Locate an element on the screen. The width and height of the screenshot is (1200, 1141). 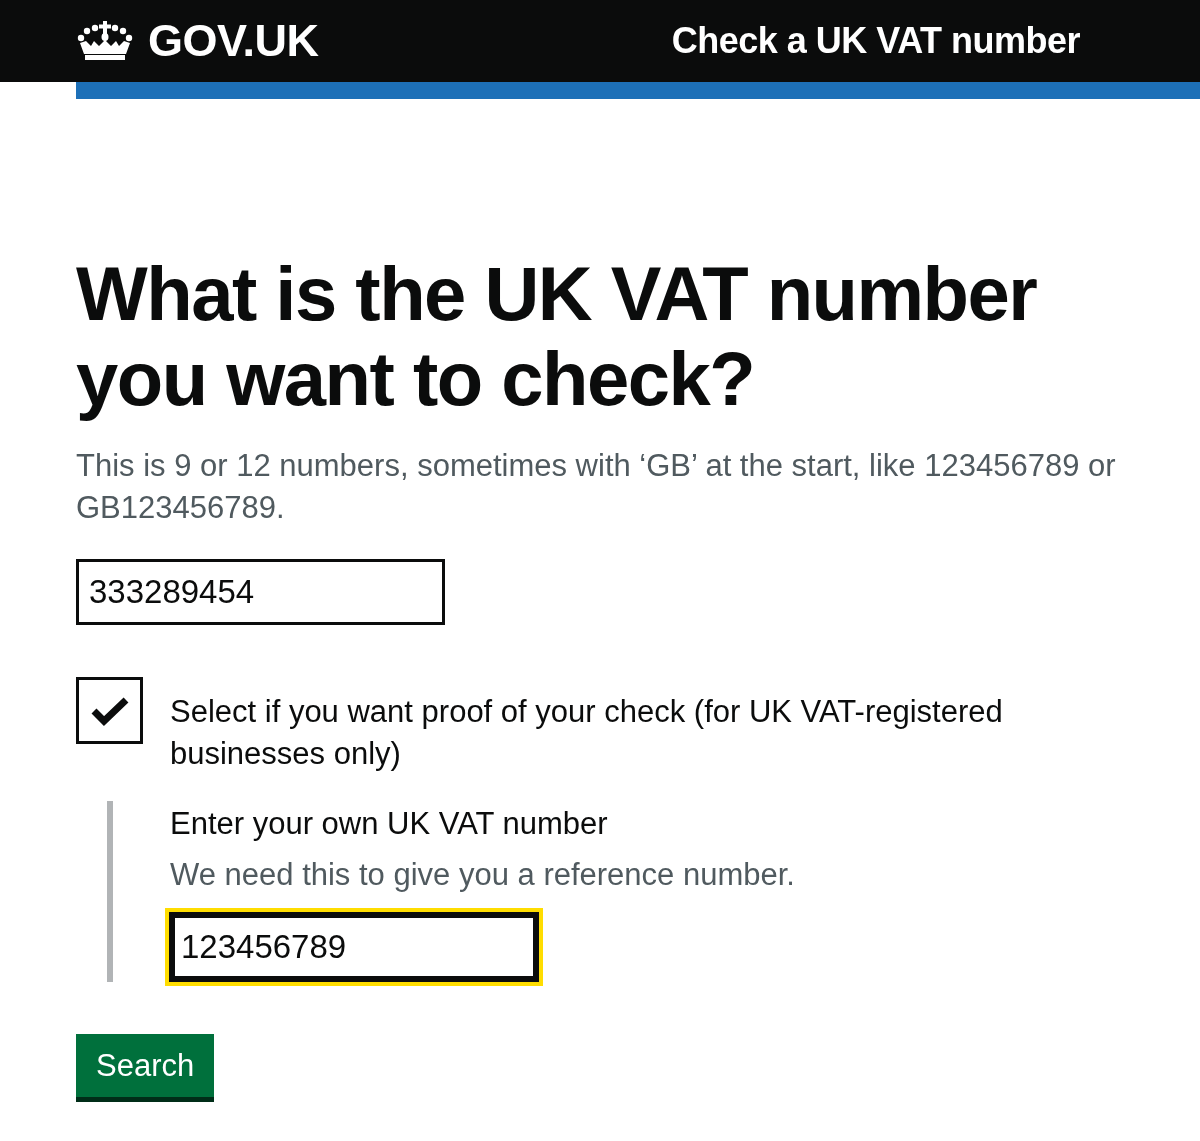
checkbox-label: Select if you want proof of your check (for UK VAT-registered businesses only) is located at coordinates (620, 733).